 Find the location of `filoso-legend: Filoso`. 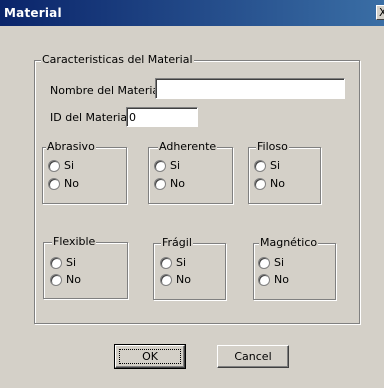

filoso-legend: Filoso is located at coordinates (272, 147).